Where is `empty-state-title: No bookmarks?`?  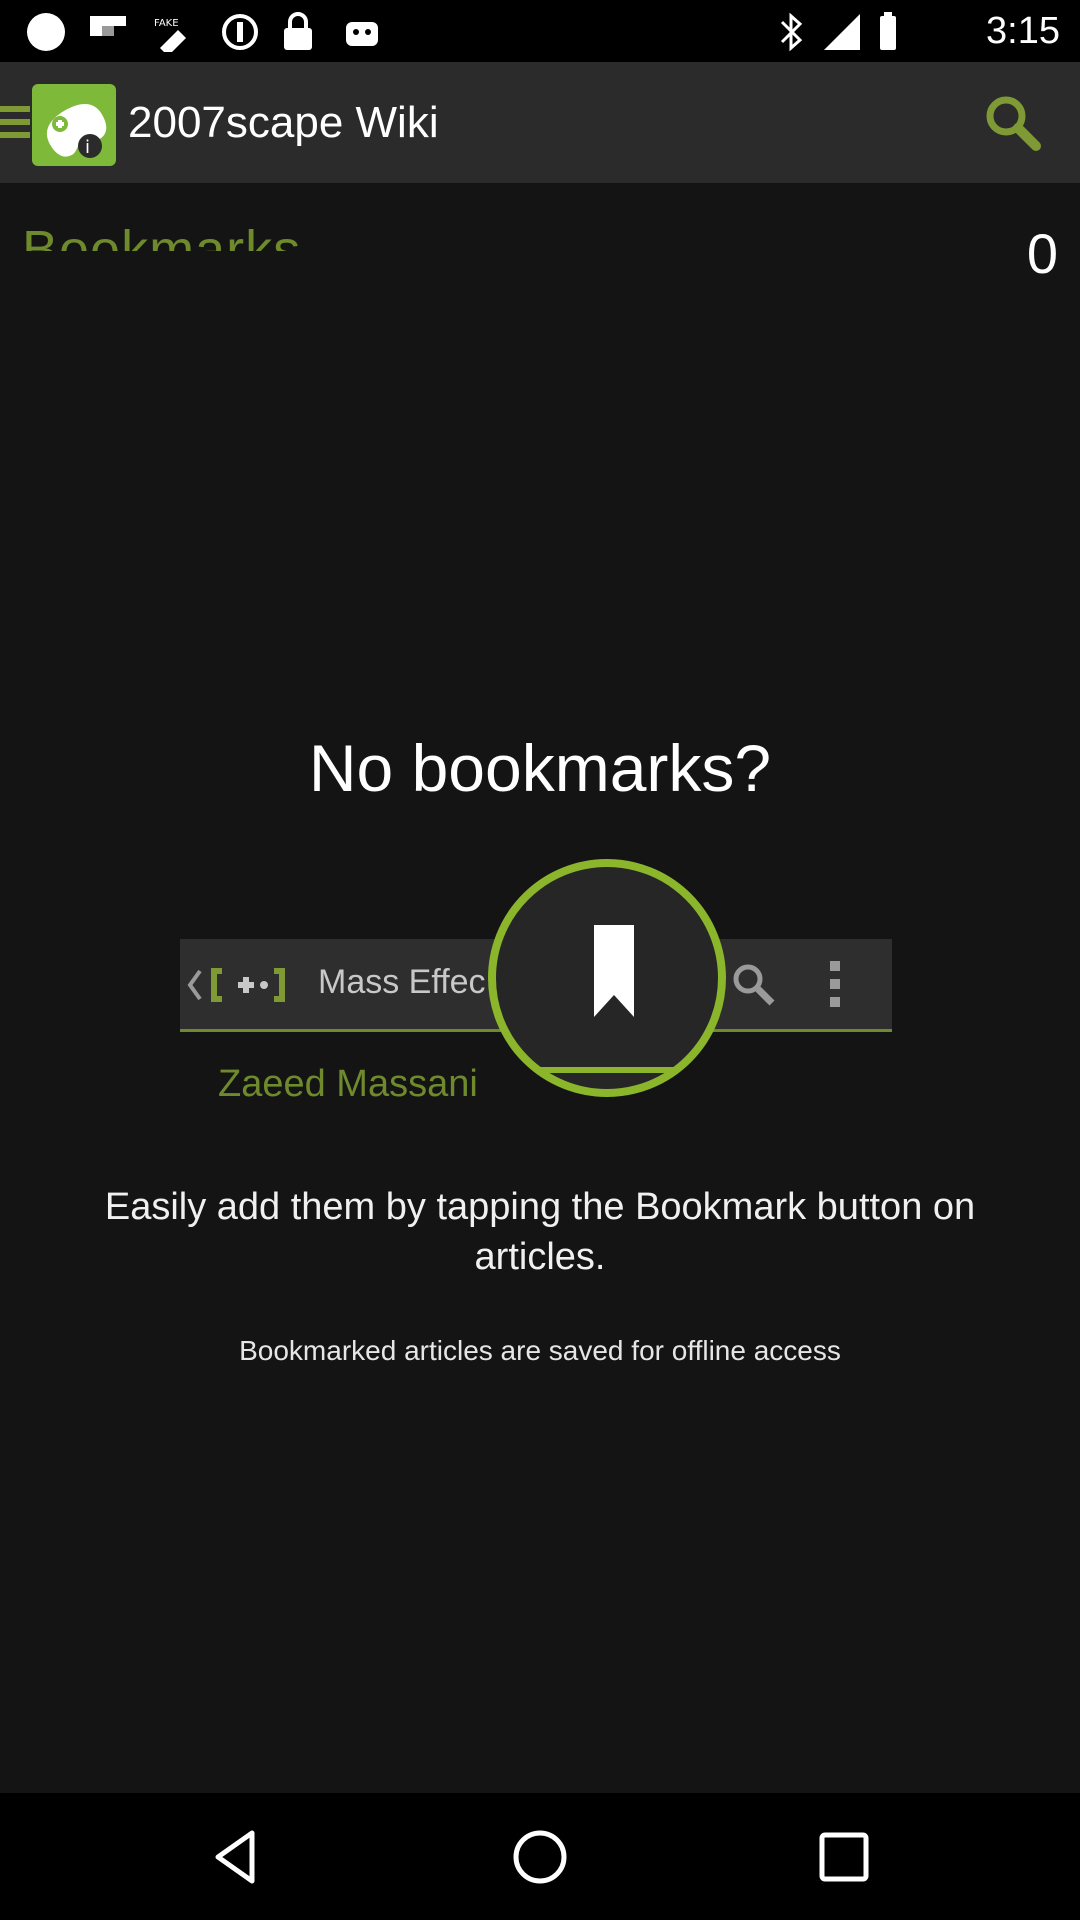 empty-state-title: No bookmarks? is located at coordinates (540, 768).